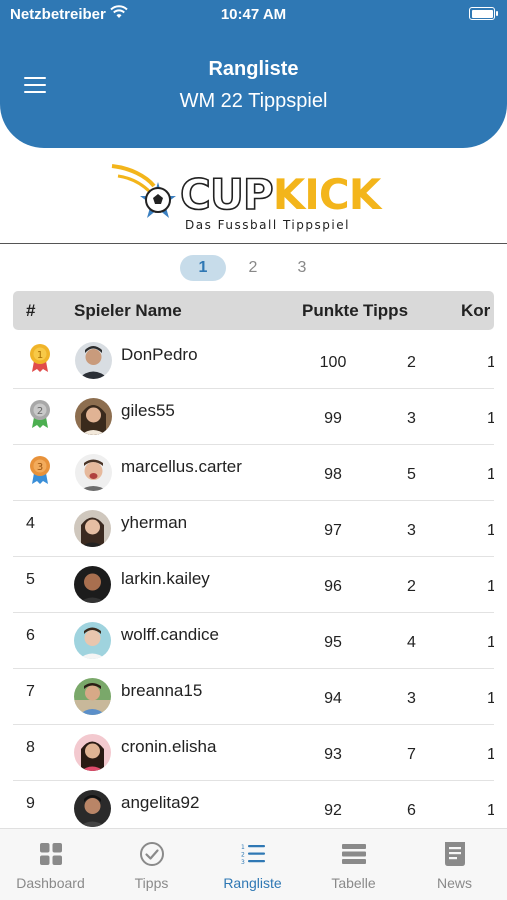 This screenshot has height=900, width=507. I want to click on player-name: angelita92, so click(160, 803).